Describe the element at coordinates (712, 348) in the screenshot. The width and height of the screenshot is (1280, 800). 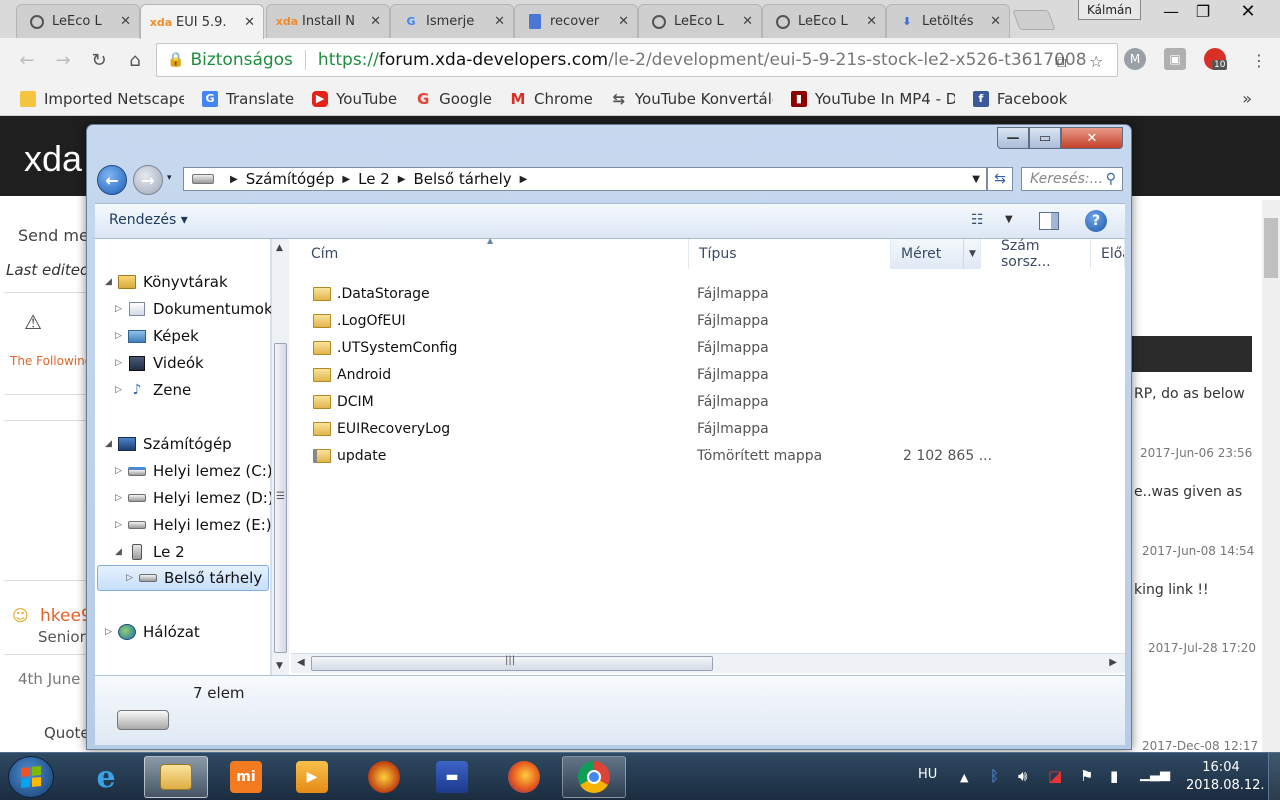
I see `file-row: .UTSystemConfig Fájlmappa` at that location.